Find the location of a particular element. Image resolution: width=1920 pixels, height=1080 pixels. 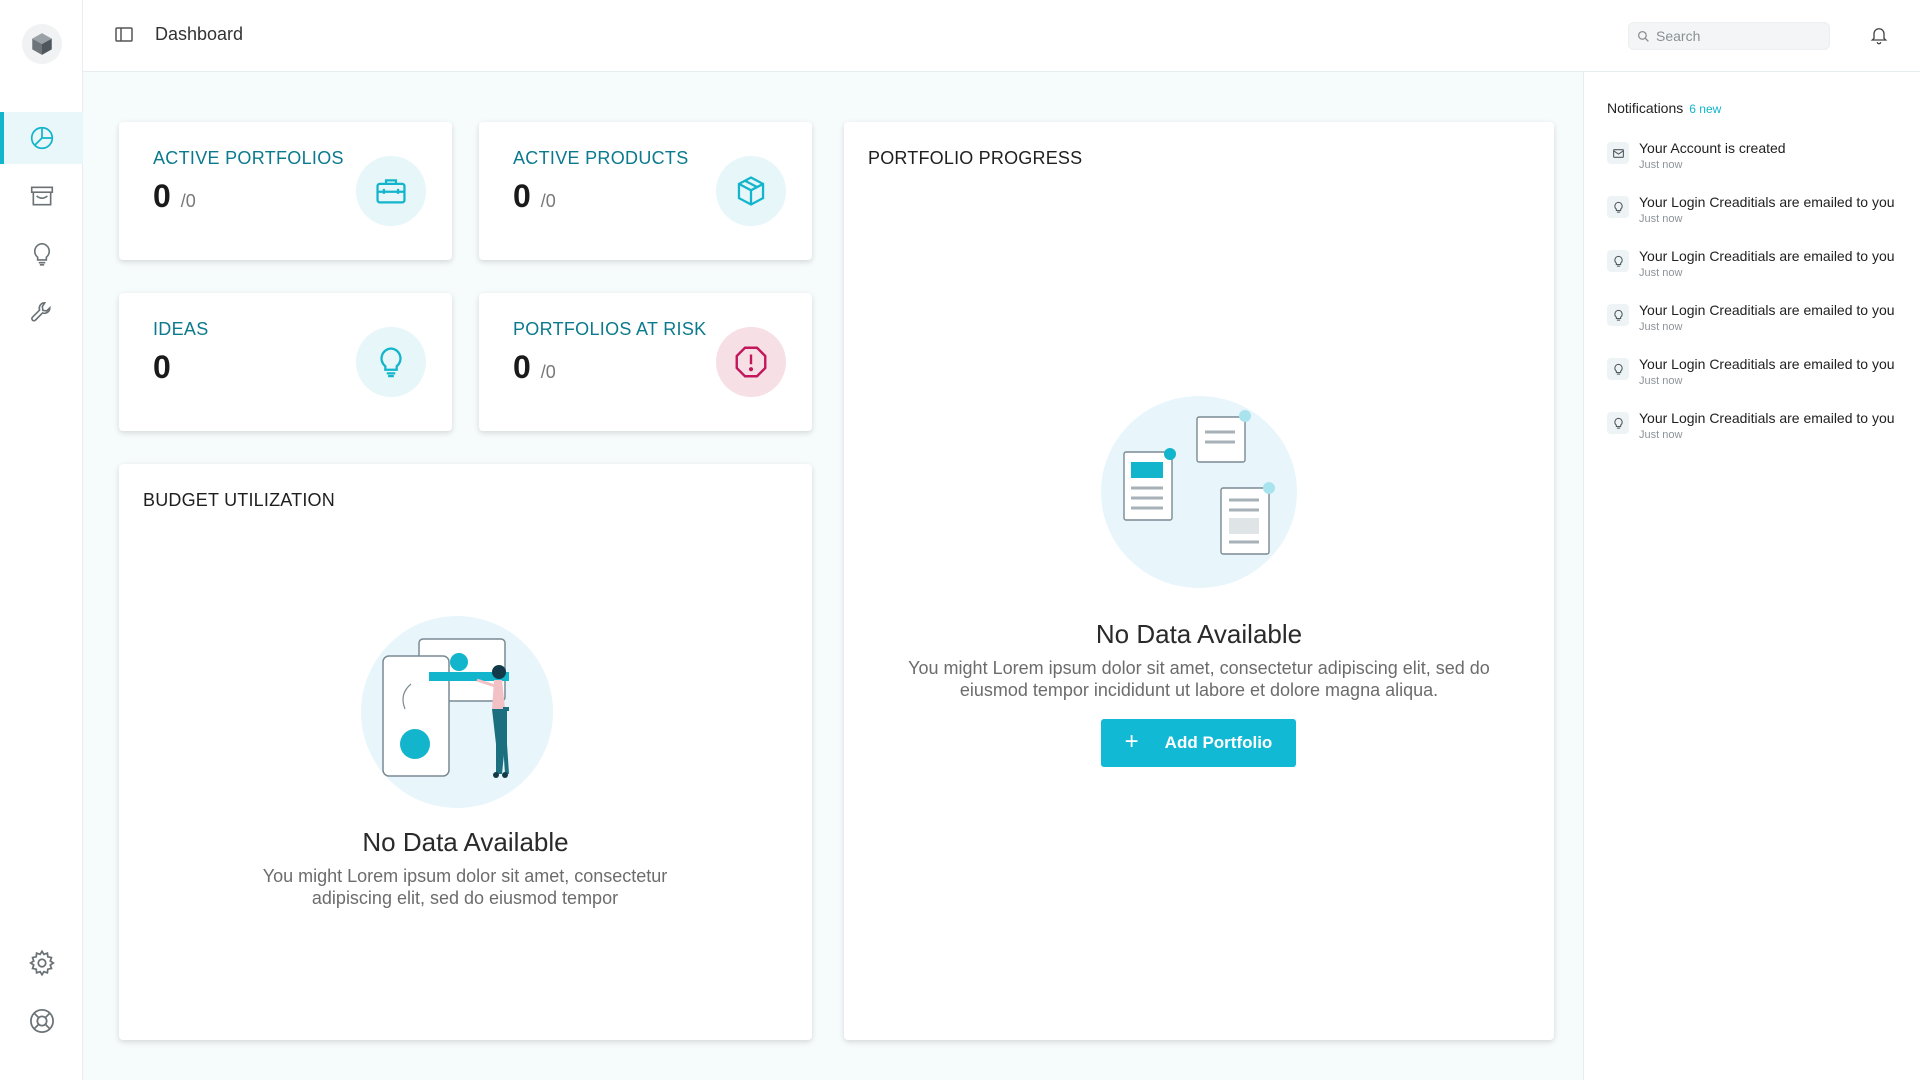

pie-chart-icon is located at coordinates (41, 138).